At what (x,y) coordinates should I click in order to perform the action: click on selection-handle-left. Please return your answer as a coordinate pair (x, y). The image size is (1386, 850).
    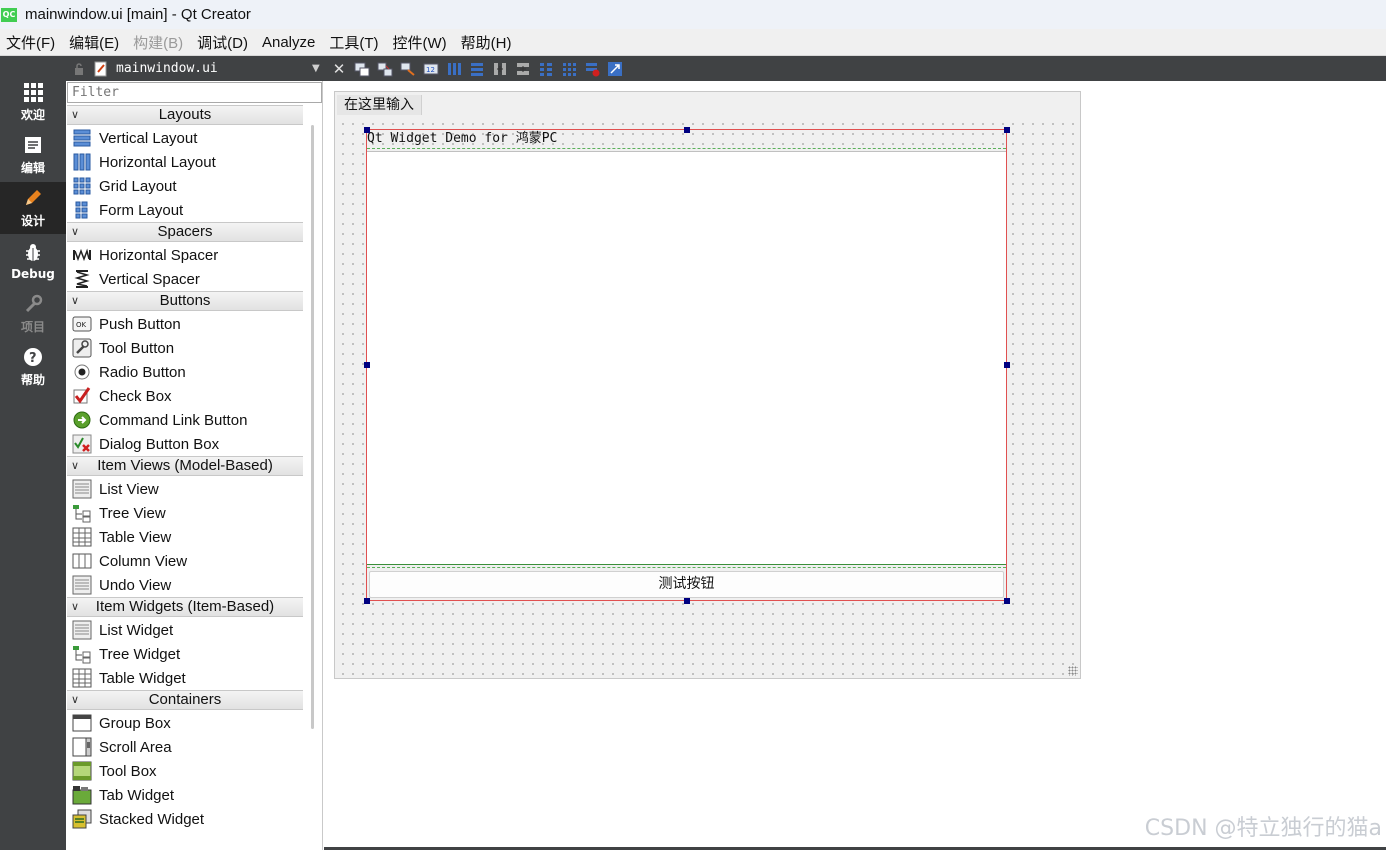
    Looking at the image, I should click on (367, 365).